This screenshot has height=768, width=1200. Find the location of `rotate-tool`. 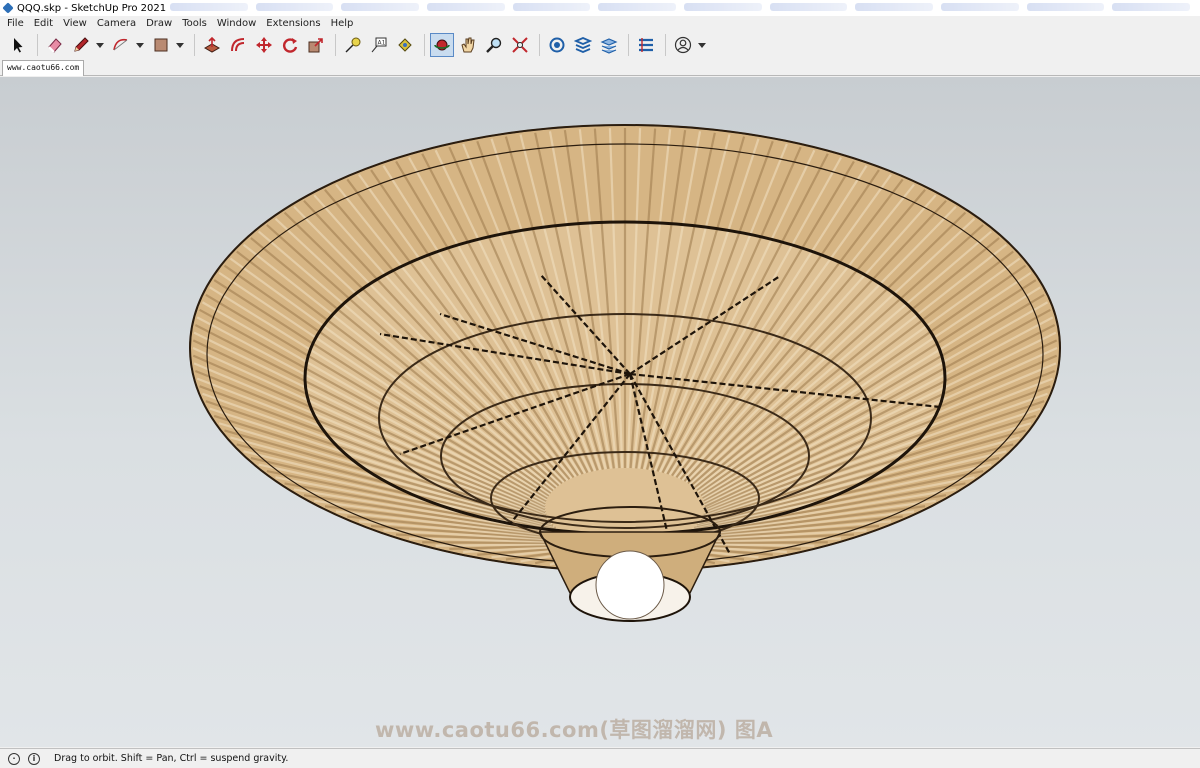

rotate-tool is located at coordinates (290, 45).